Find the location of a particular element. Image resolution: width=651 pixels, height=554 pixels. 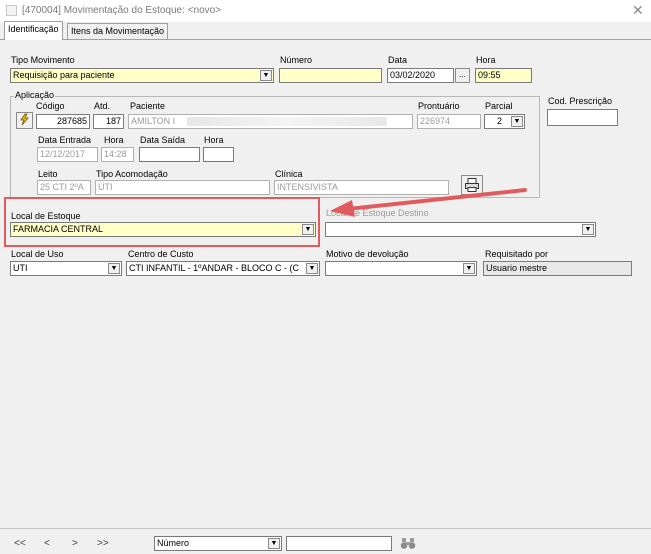

binoculars-button is located at coordinates (409, 543).